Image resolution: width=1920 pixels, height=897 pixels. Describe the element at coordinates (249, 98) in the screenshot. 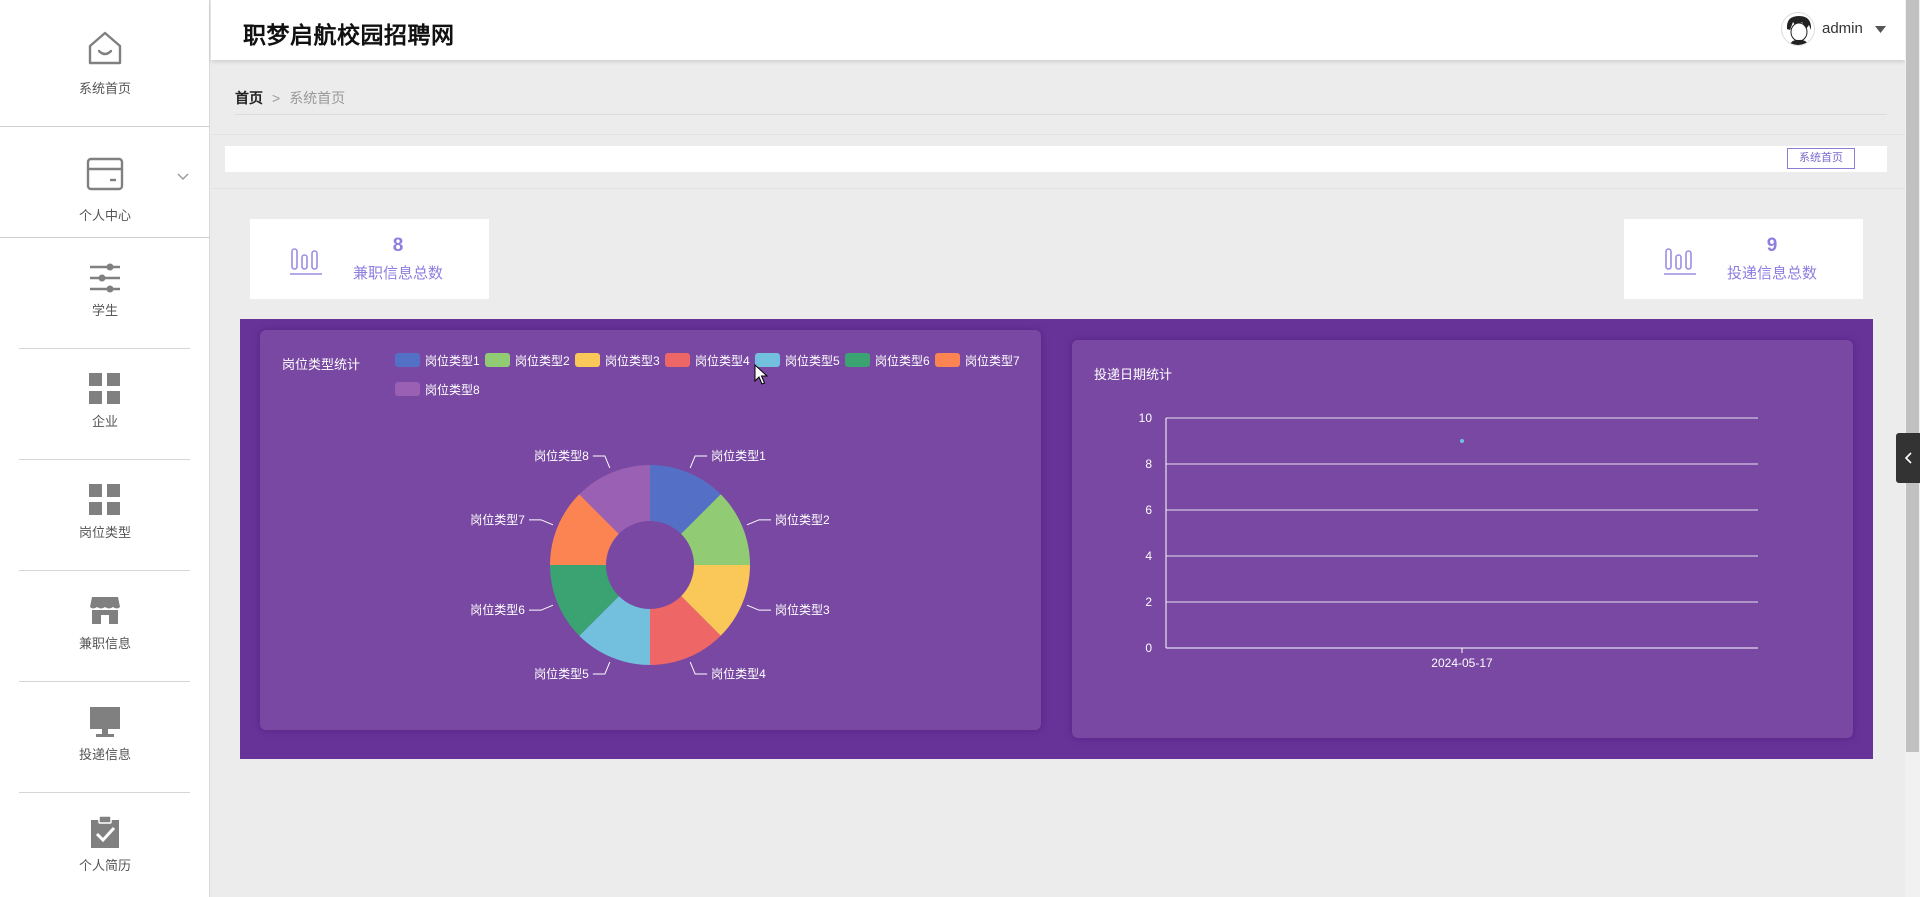

I see `breadcrumb-home: 首页` at that location.